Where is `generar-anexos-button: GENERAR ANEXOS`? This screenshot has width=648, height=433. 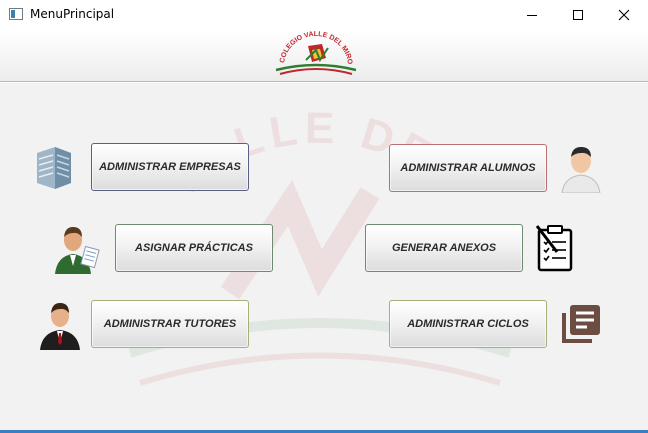
generar-anexos-button: GENERAR ANEXOS is located at coordinates (444, 248).